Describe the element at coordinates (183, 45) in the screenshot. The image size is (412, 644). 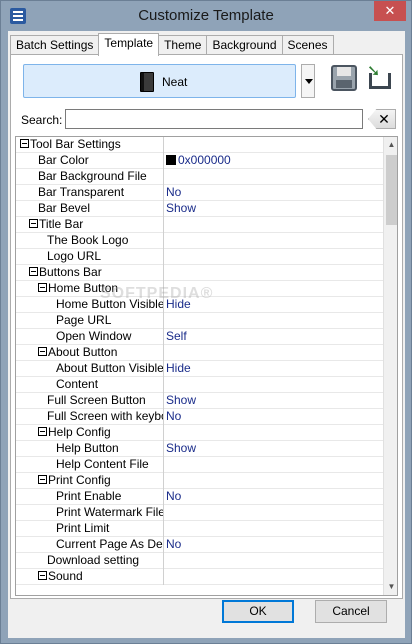
I see `tab-theme: Theme` at that location.